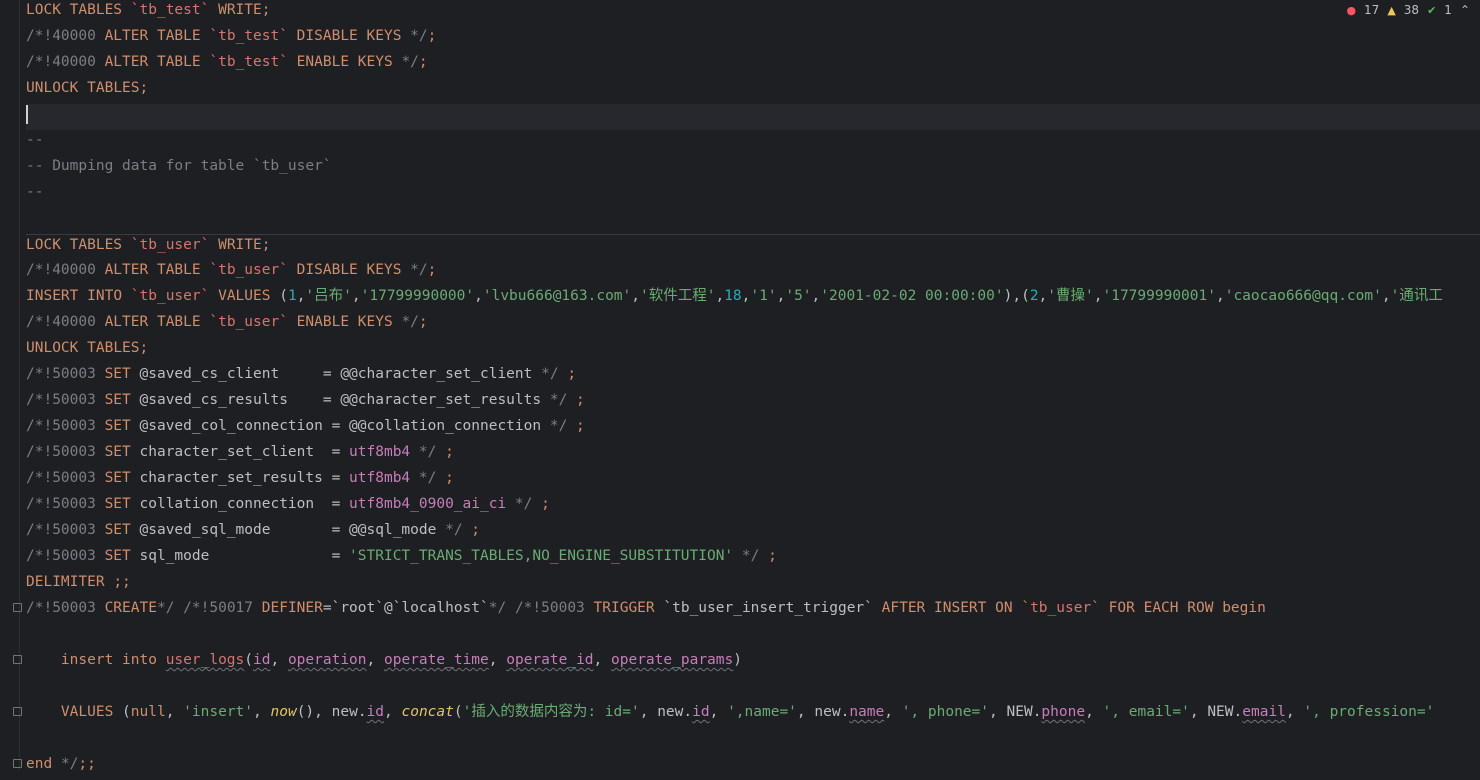 The height and width of the screenshot is (780, 1480). What do you see at coordinates (753, 247) in the screenshot?
I see `code-line: LOCK TABLES `tb_user` WRITE;` at bounding box center [753, 247].